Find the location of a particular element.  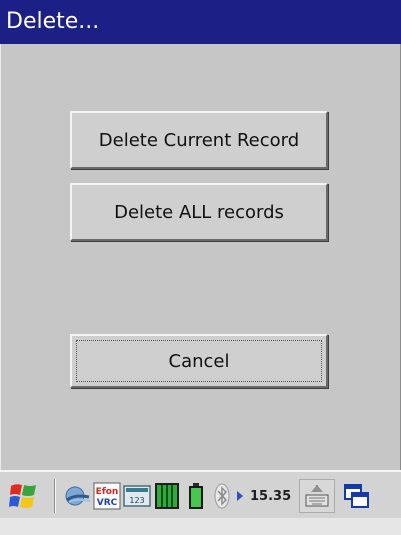

input-123-label: 123 is located at coordinates (136, 500).